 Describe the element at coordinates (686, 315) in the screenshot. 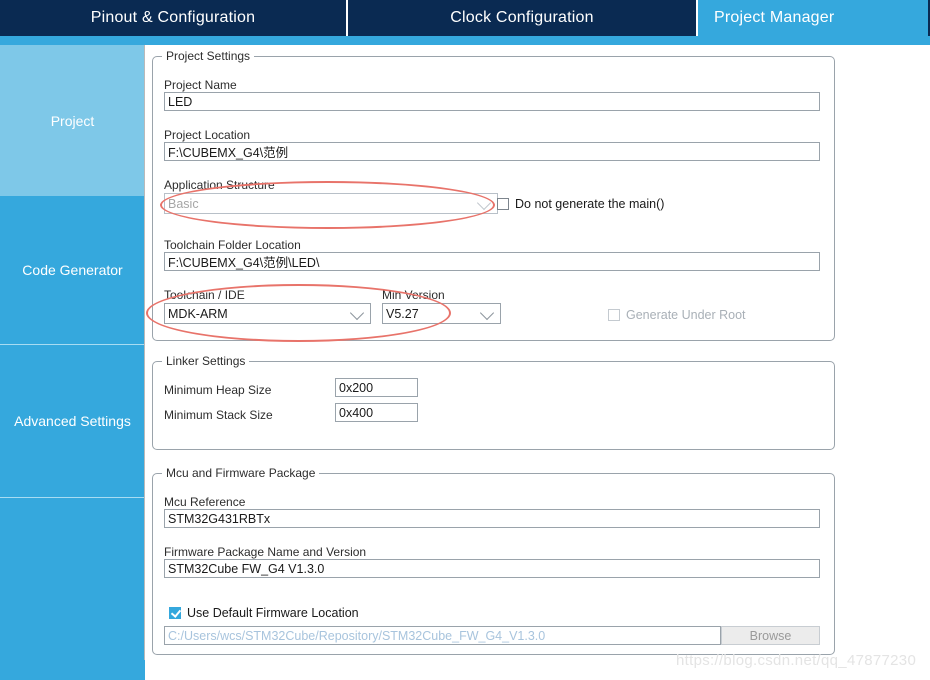

I see `generate-under-root-label: Generate Under Root` at that location.